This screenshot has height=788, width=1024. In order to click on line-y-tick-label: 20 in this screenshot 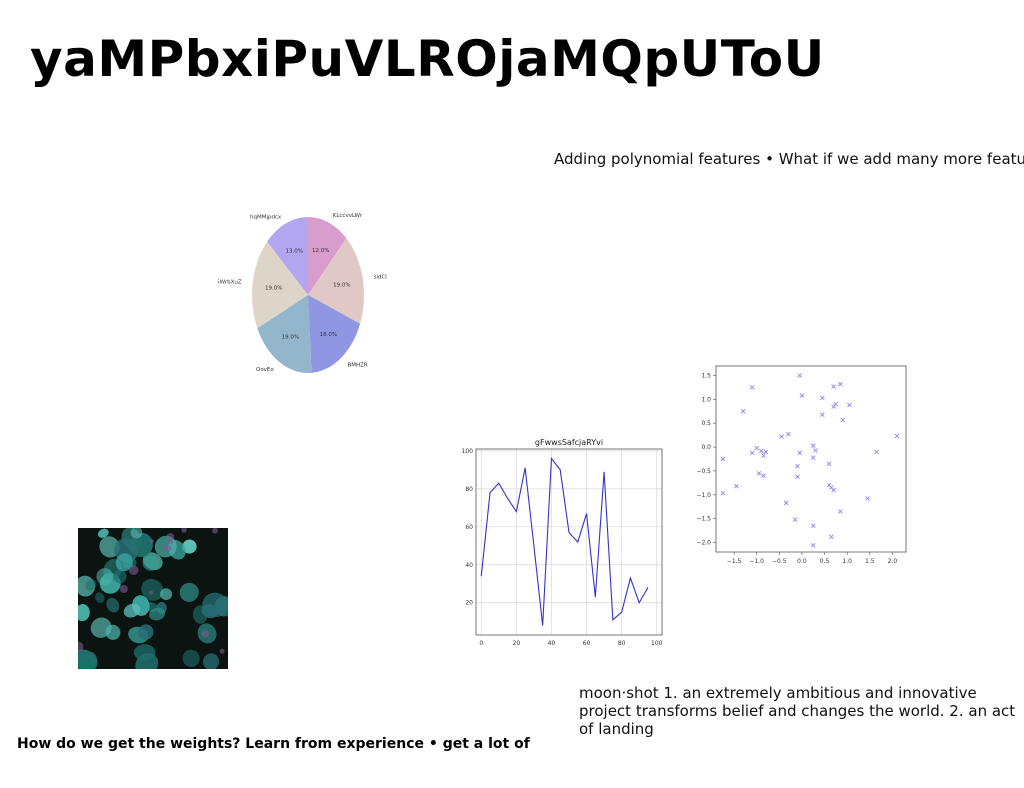, I will do `click(469, 603)`.